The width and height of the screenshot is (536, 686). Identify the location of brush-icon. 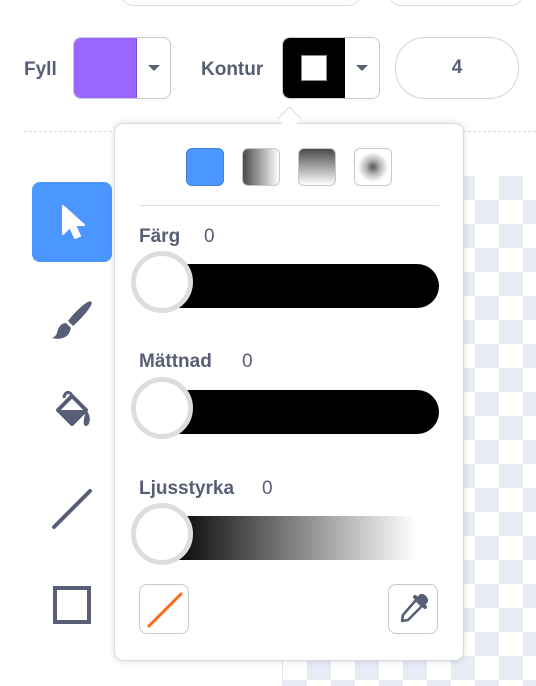
(72, 320).